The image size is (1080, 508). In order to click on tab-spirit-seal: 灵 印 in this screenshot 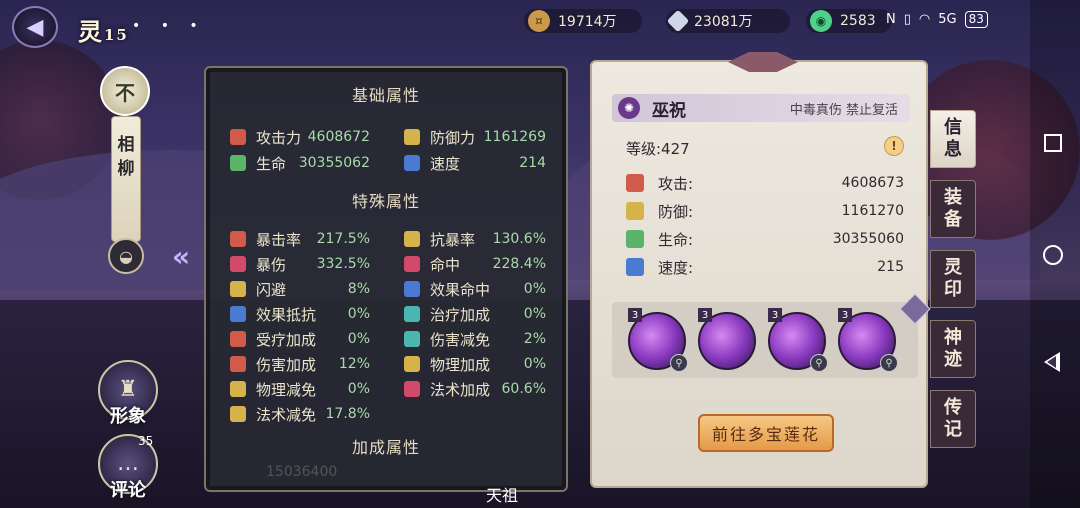, I will do `click(953, 279)`.